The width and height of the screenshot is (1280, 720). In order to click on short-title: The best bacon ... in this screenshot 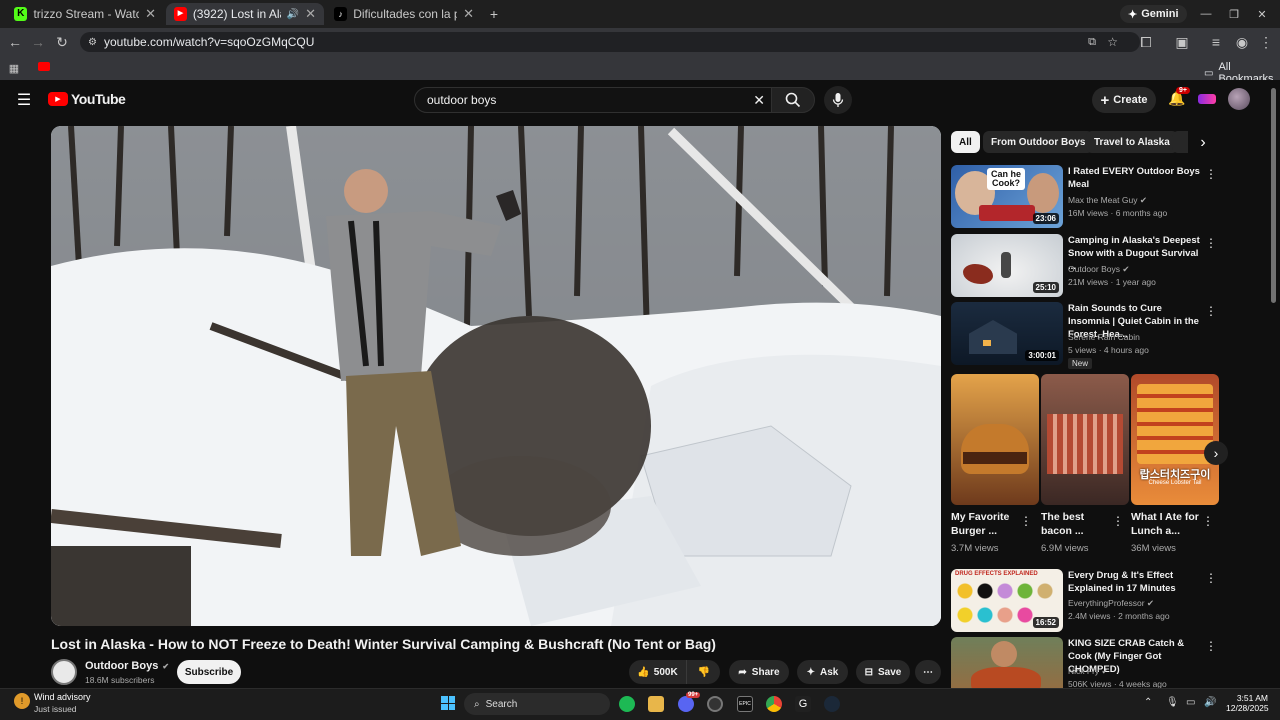, I will do `click(1079, 524)`.